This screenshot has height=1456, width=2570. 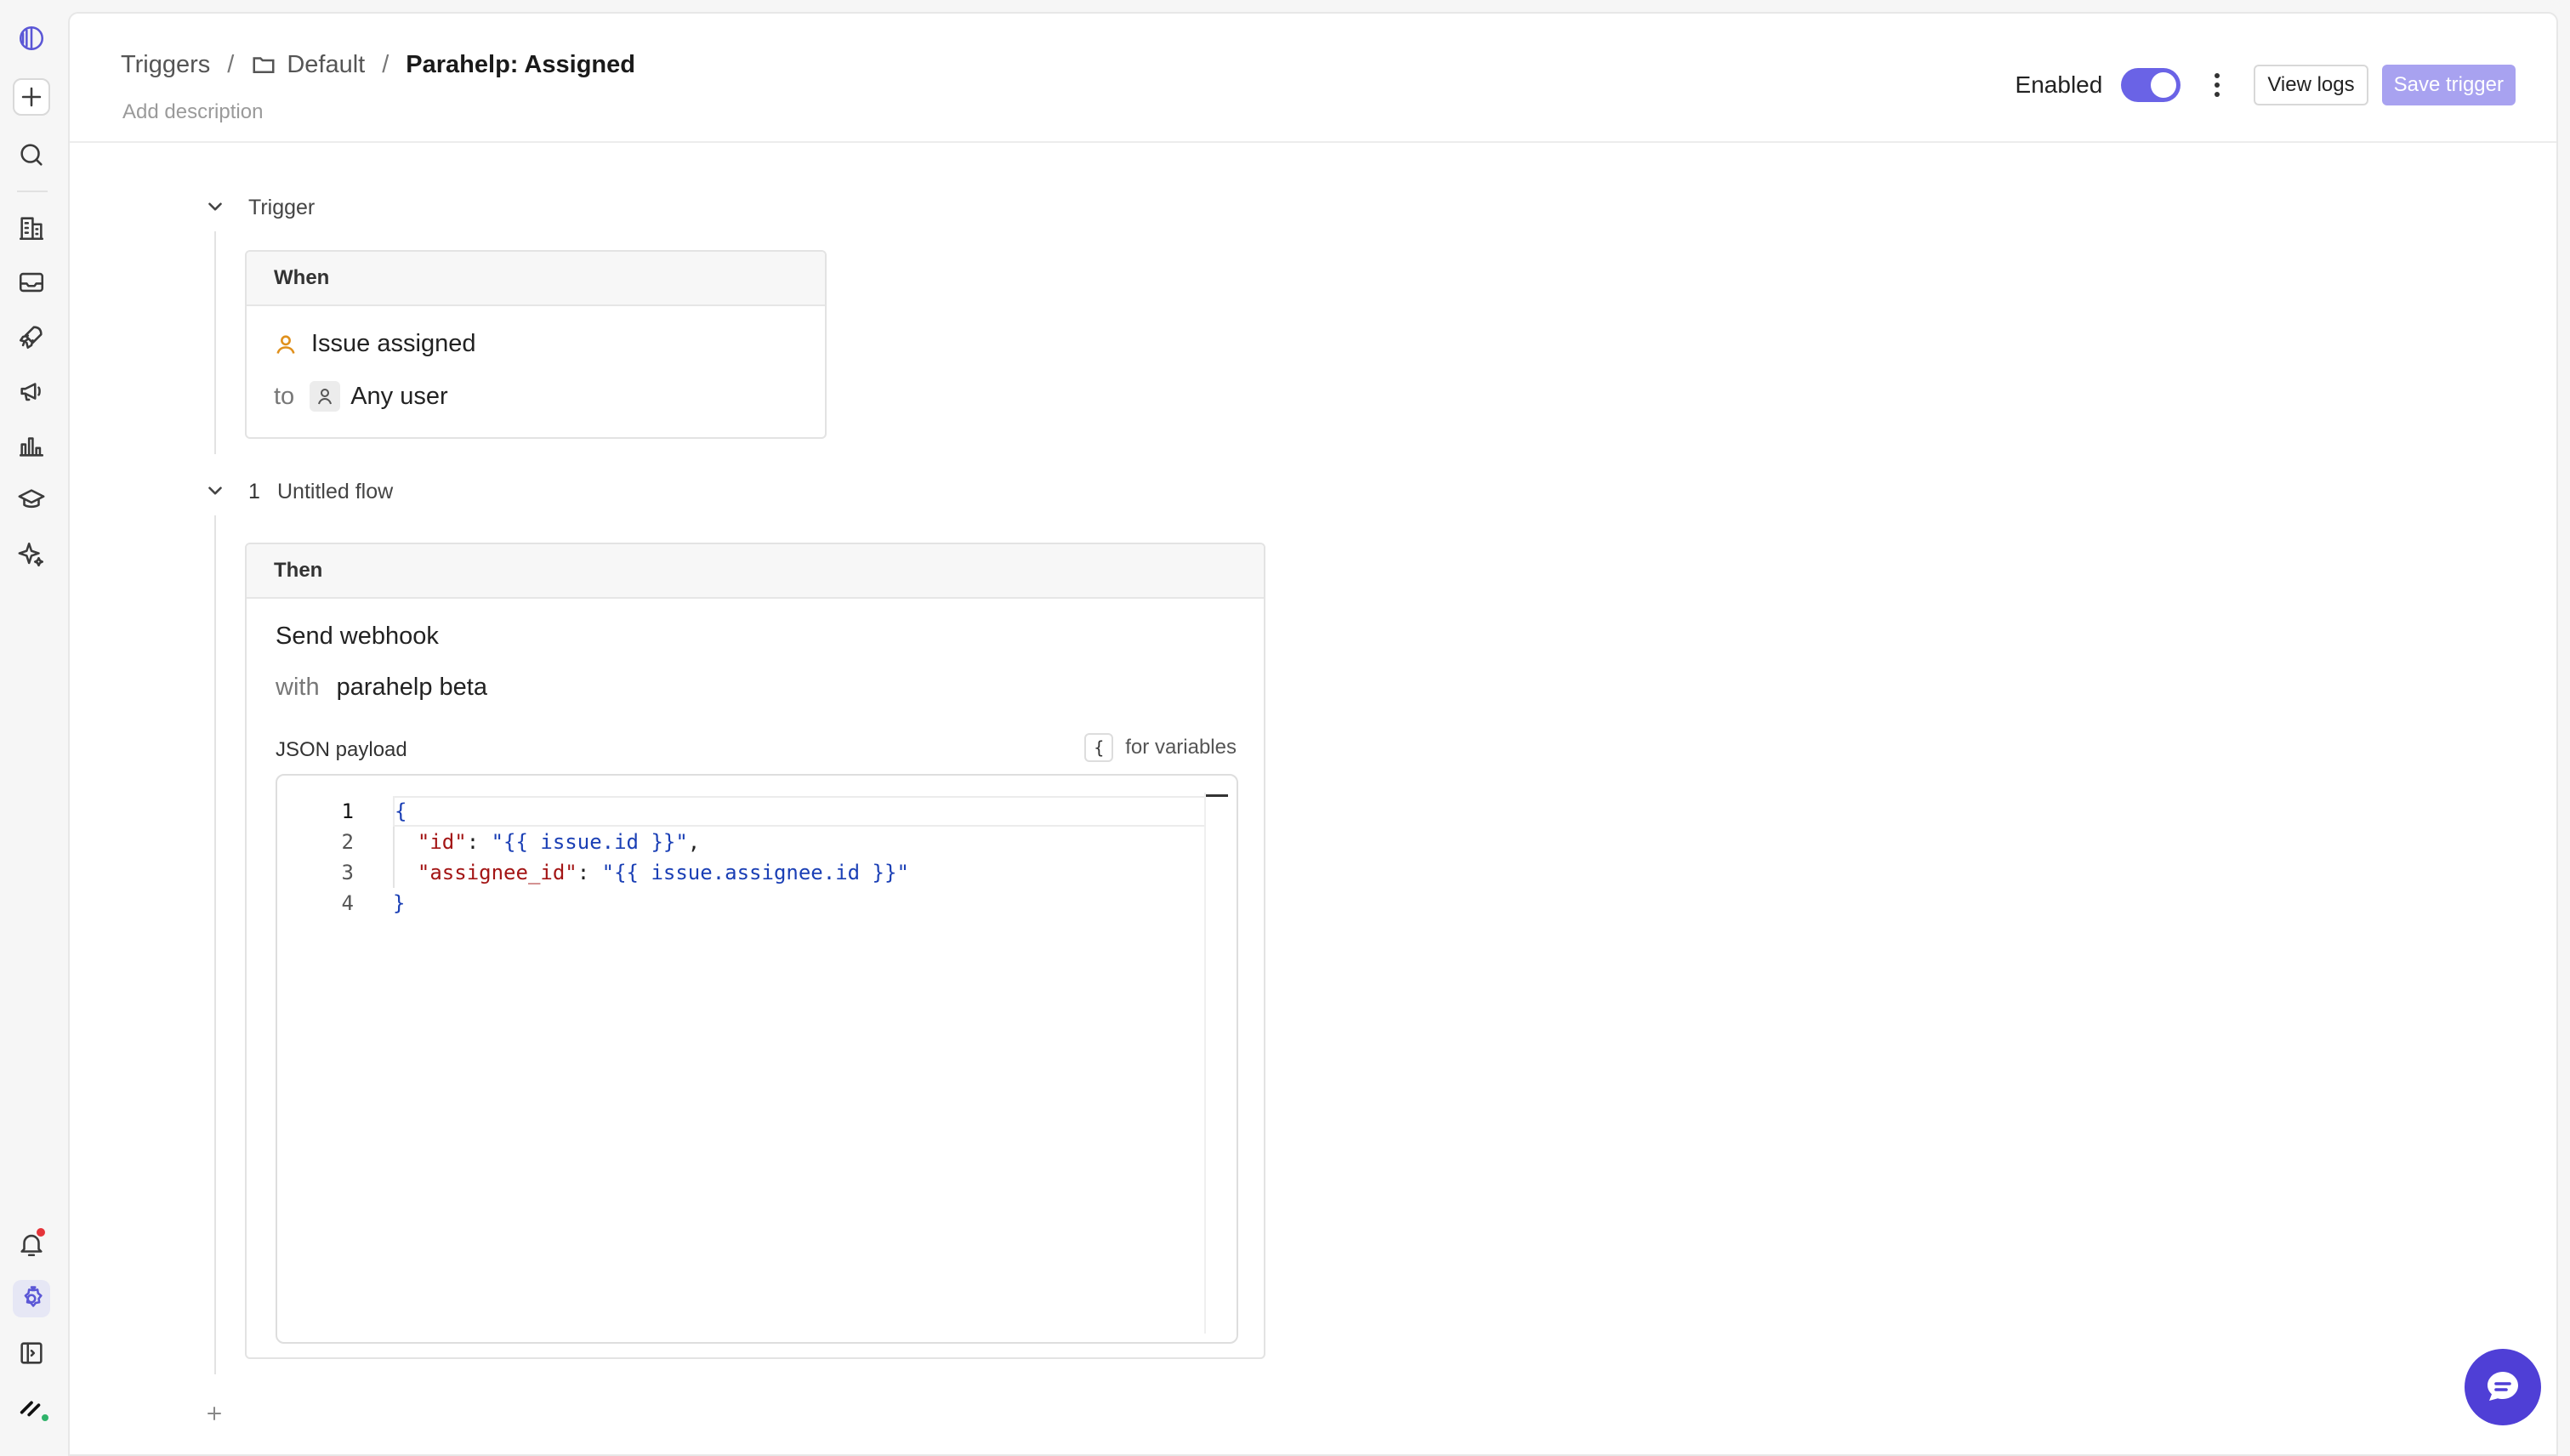 What do you see at coordinates (1217, 795) in the screenshot?
I see `scrollbar-thumb` at bounding box center [1217, 795].